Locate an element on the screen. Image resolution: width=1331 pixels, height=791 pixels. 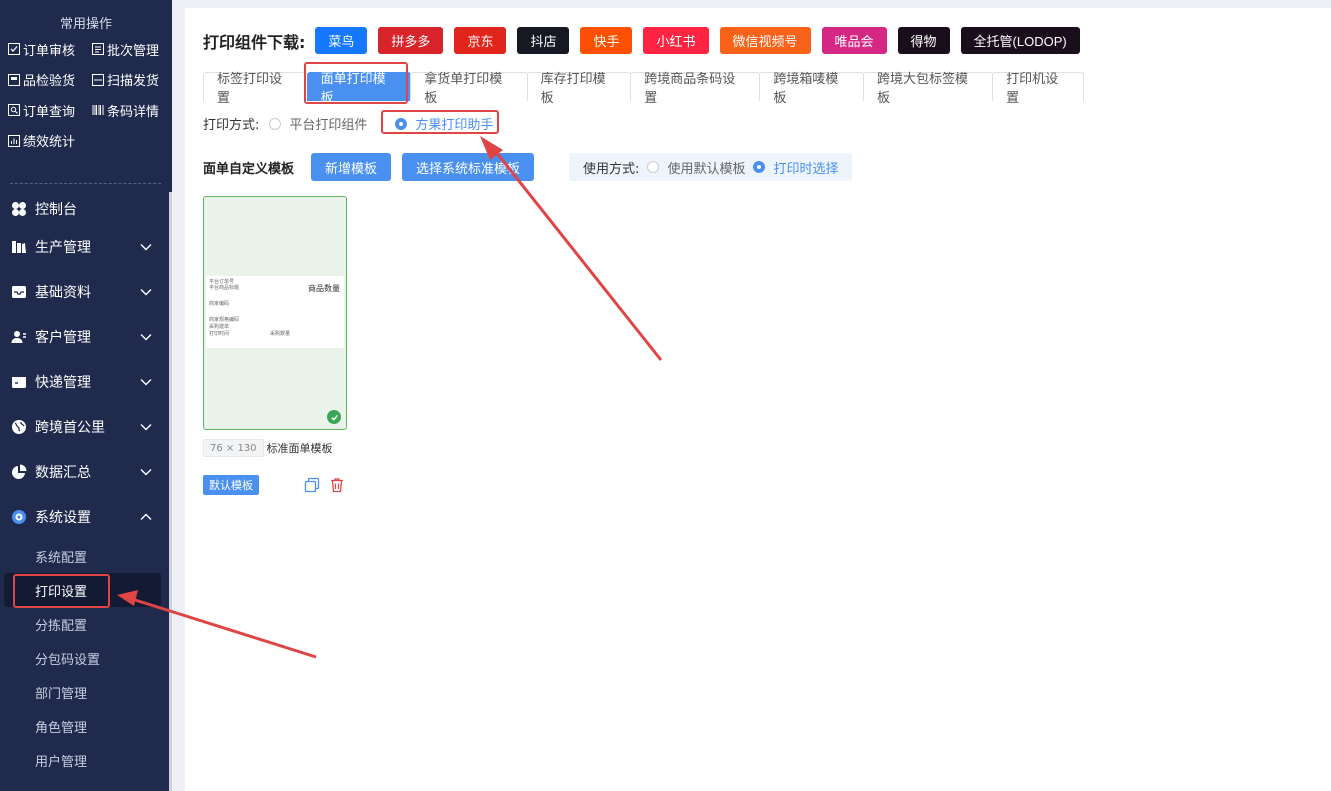
menu-item-production: 生产管理 is located at coordinates (86, 246).